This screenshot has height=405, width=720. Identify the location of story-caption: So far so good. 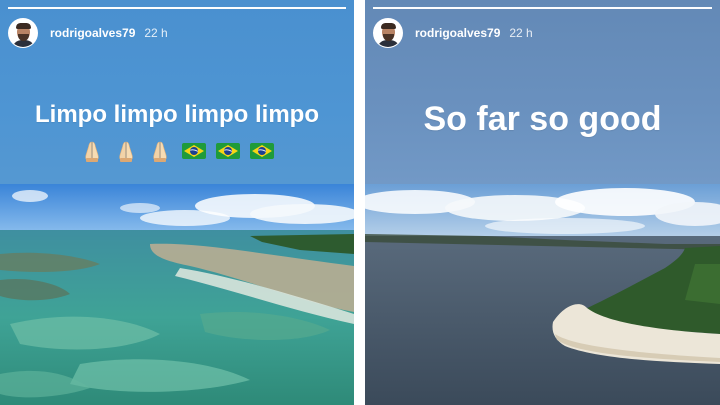
(542, 119).